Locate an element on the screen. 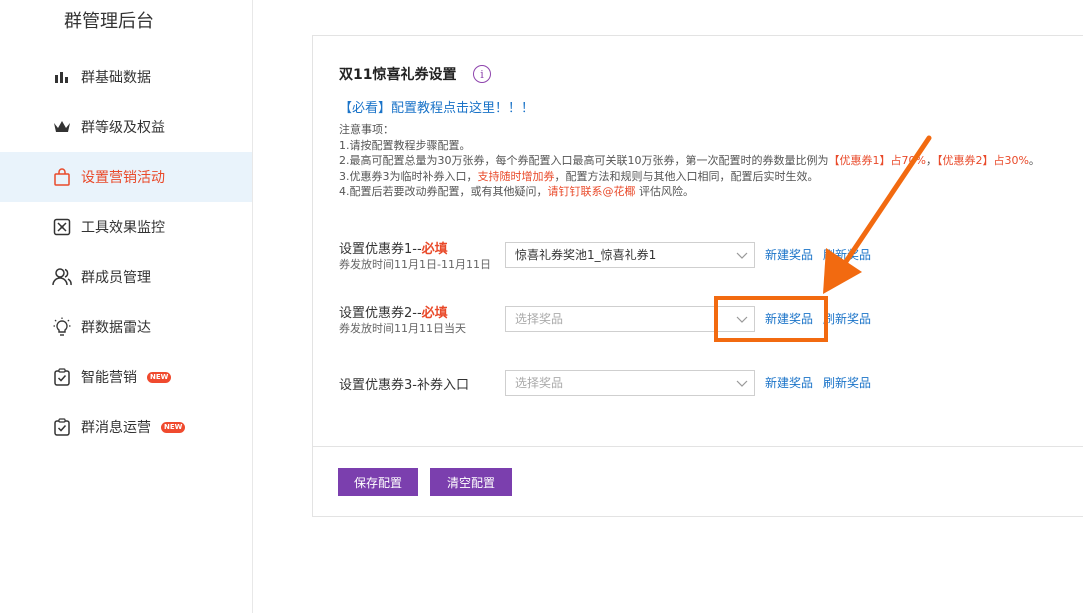  sidebar-item-message-ops: 群消息运营 NEW is located at coordinates (126, 427).